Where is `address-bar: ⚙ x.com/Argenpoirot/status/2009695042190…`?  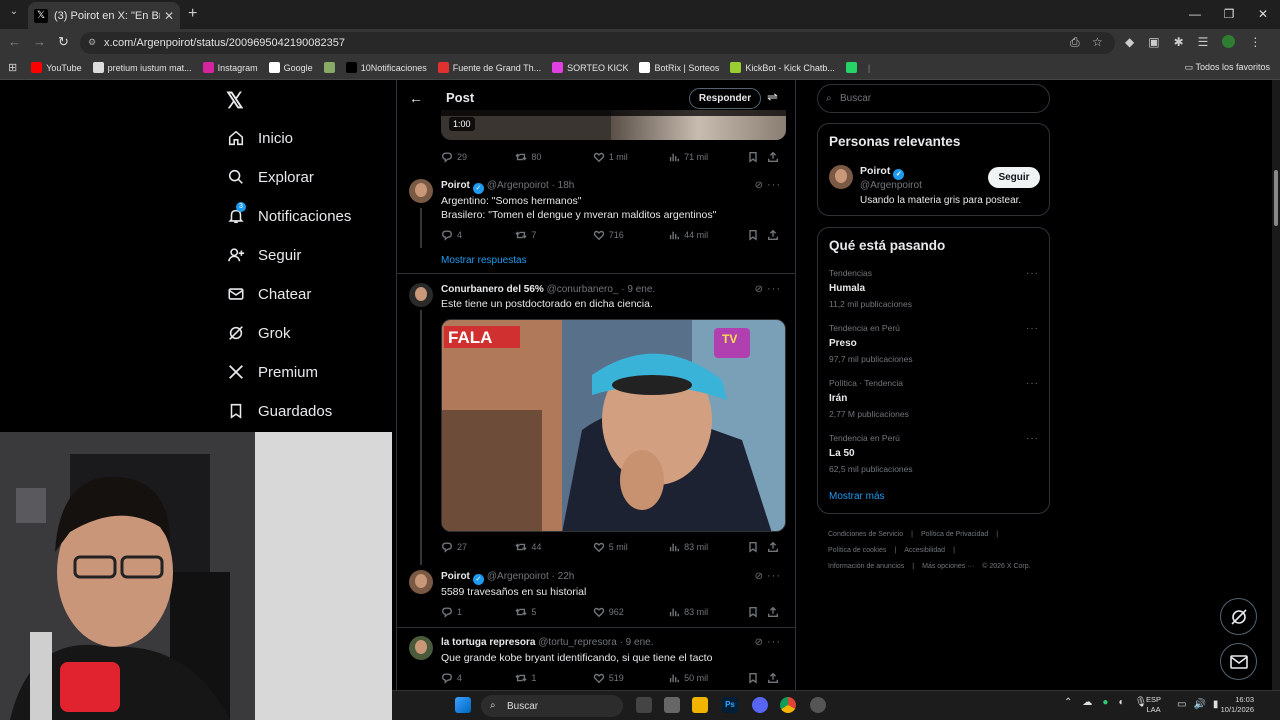
address-bar: ⚙ x.com/Argenpoirot/status/2009695042190… is located at coordinates (597, 43).